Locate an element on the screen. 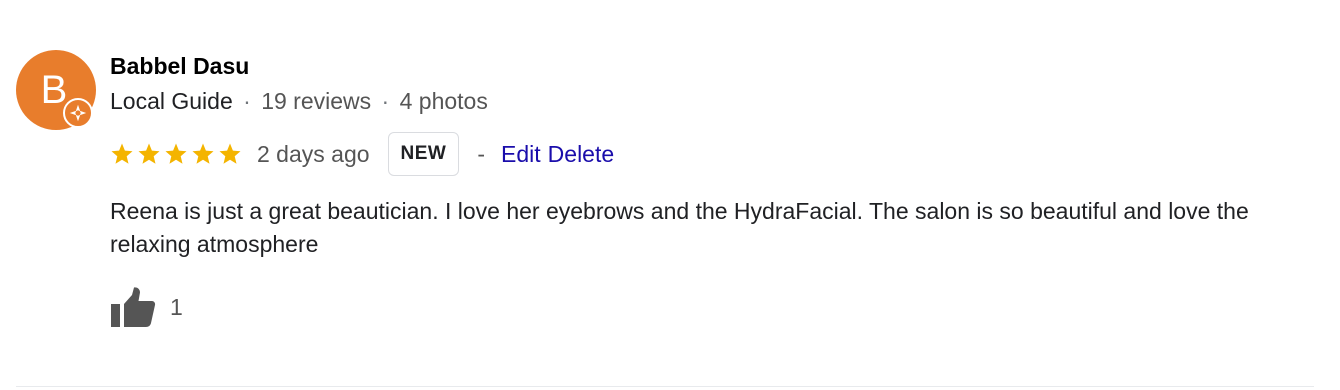  local-guide-label: Local Guide is located at coordinates (171, 101).